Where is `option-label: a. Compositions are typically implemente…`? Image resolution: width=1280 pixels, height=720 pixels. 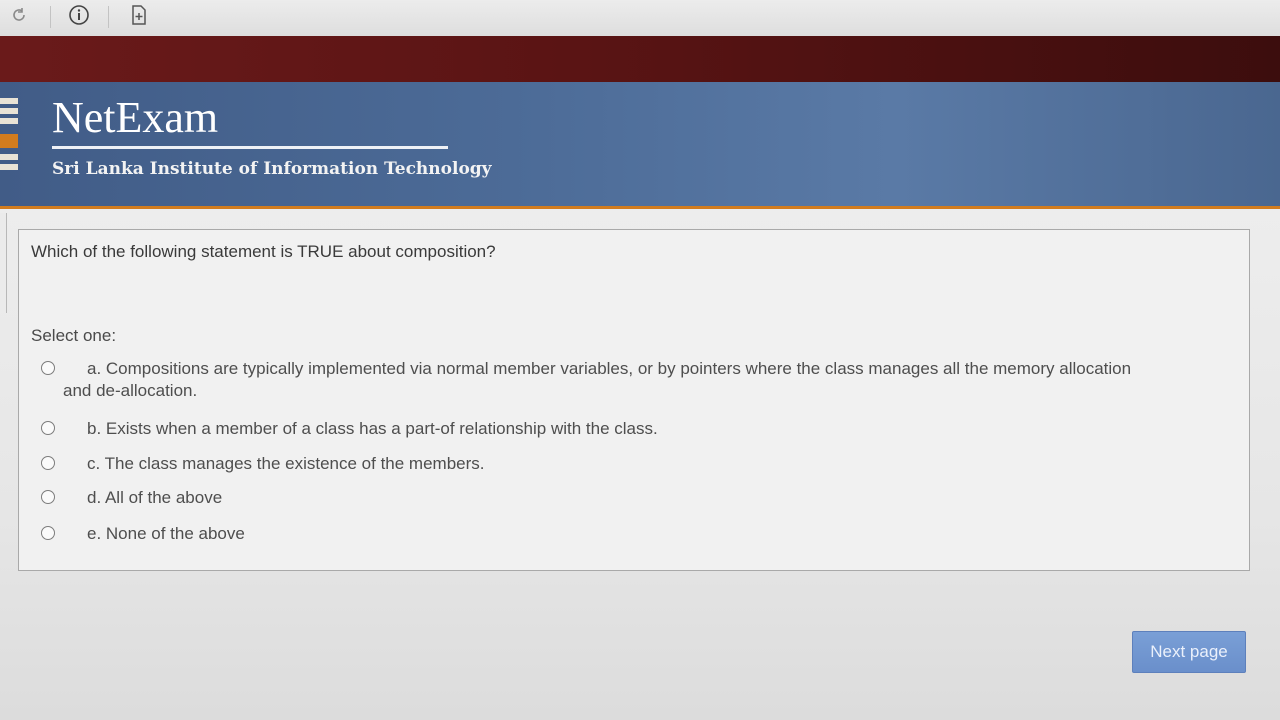
option-label: a. Compositions are typically implemente… is located at coordinates (597, 379).